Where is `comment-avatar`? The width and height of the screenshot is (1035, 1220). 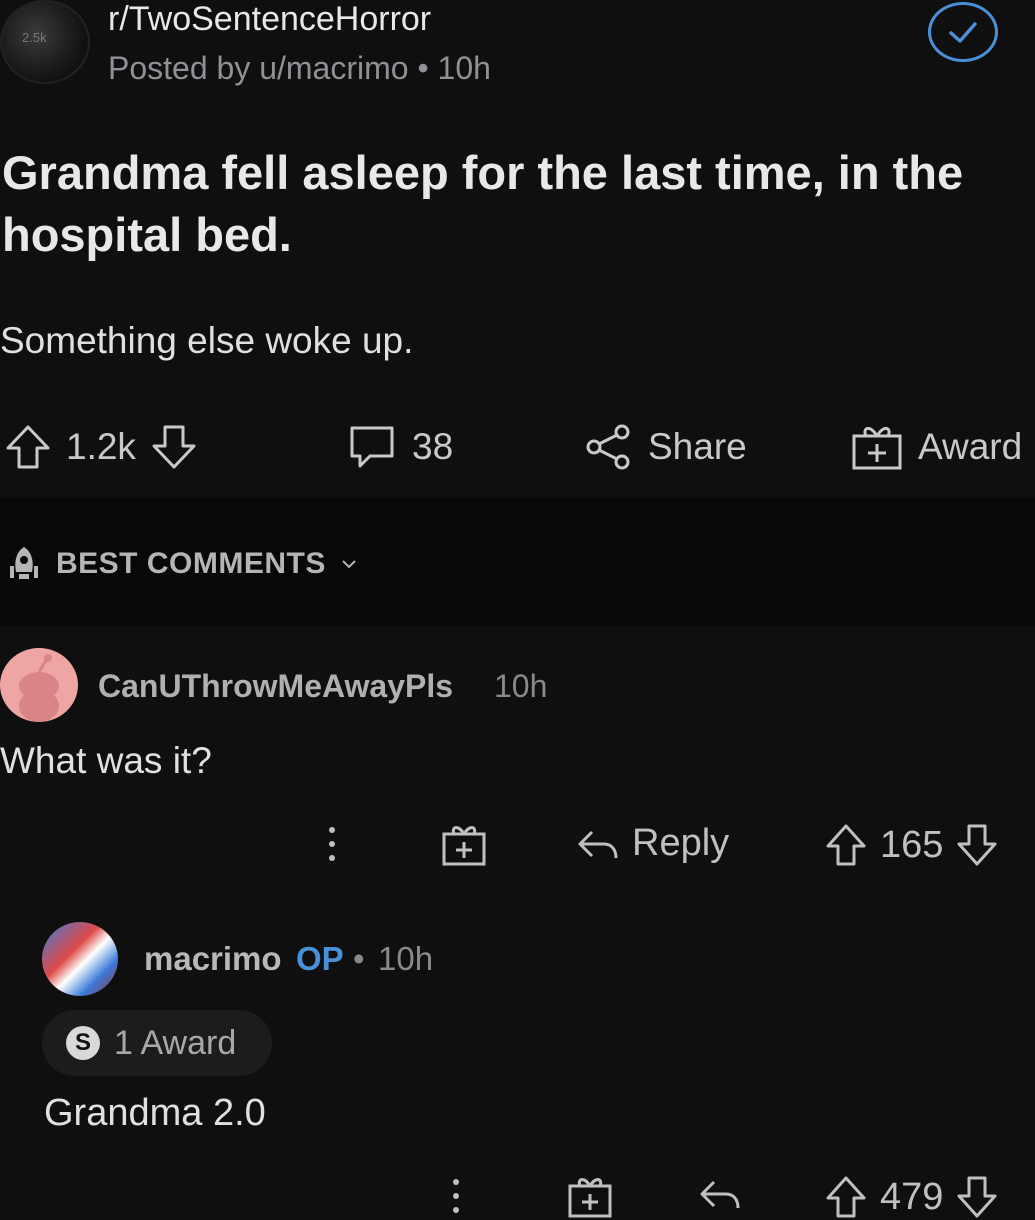 comment-avatar is located at coordinates (39, 685).